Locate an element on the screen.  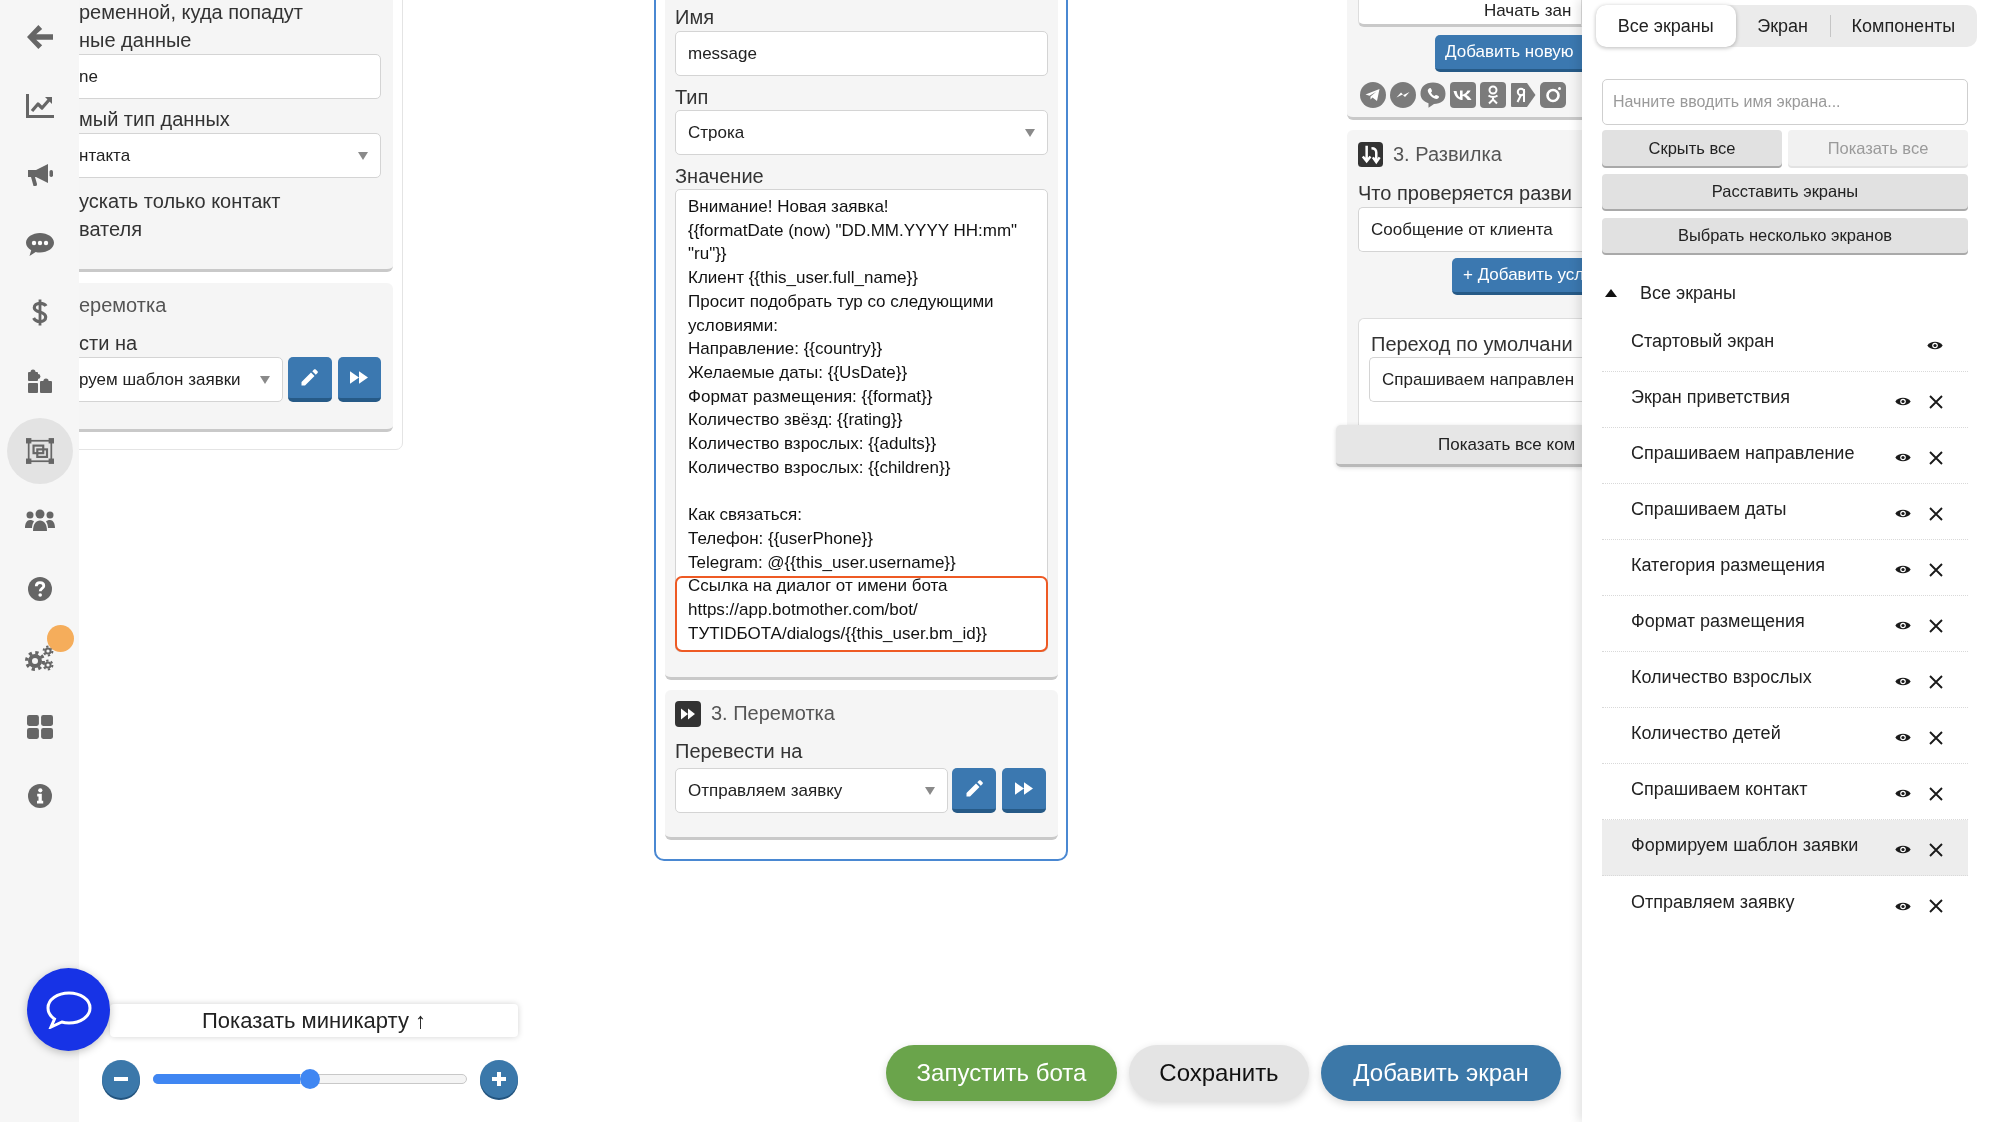
block-title: еремотка is located at coordinates (123, 305).